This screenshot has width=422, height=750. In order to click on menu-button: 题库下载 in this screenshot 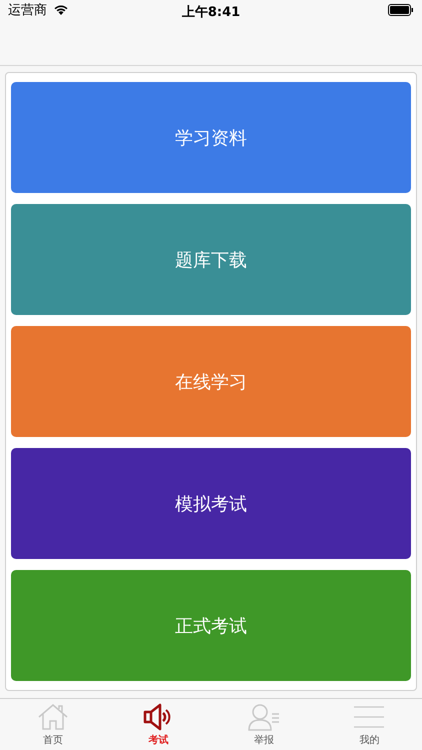, I will do `click(211, 259)`.